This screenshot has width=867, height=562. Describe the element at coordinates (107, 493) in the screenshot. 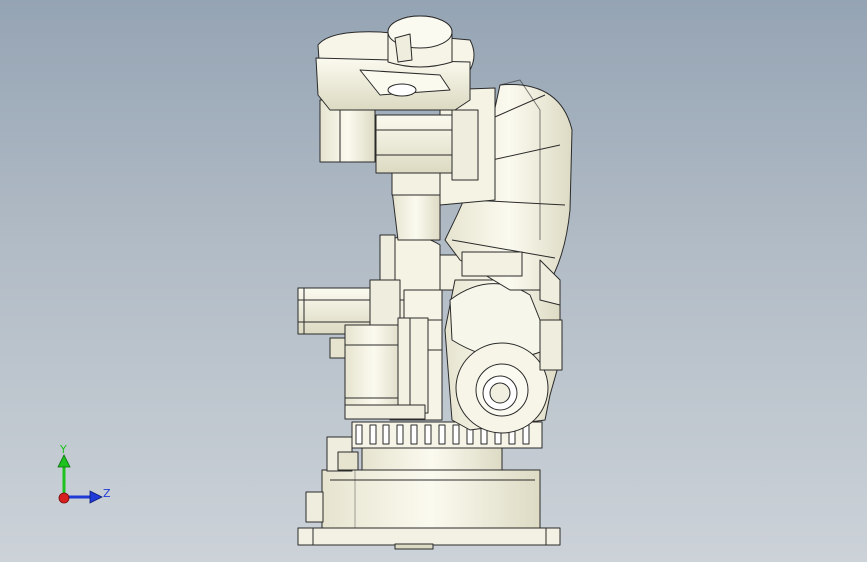

I see `z-axis-label: Z` at that location.